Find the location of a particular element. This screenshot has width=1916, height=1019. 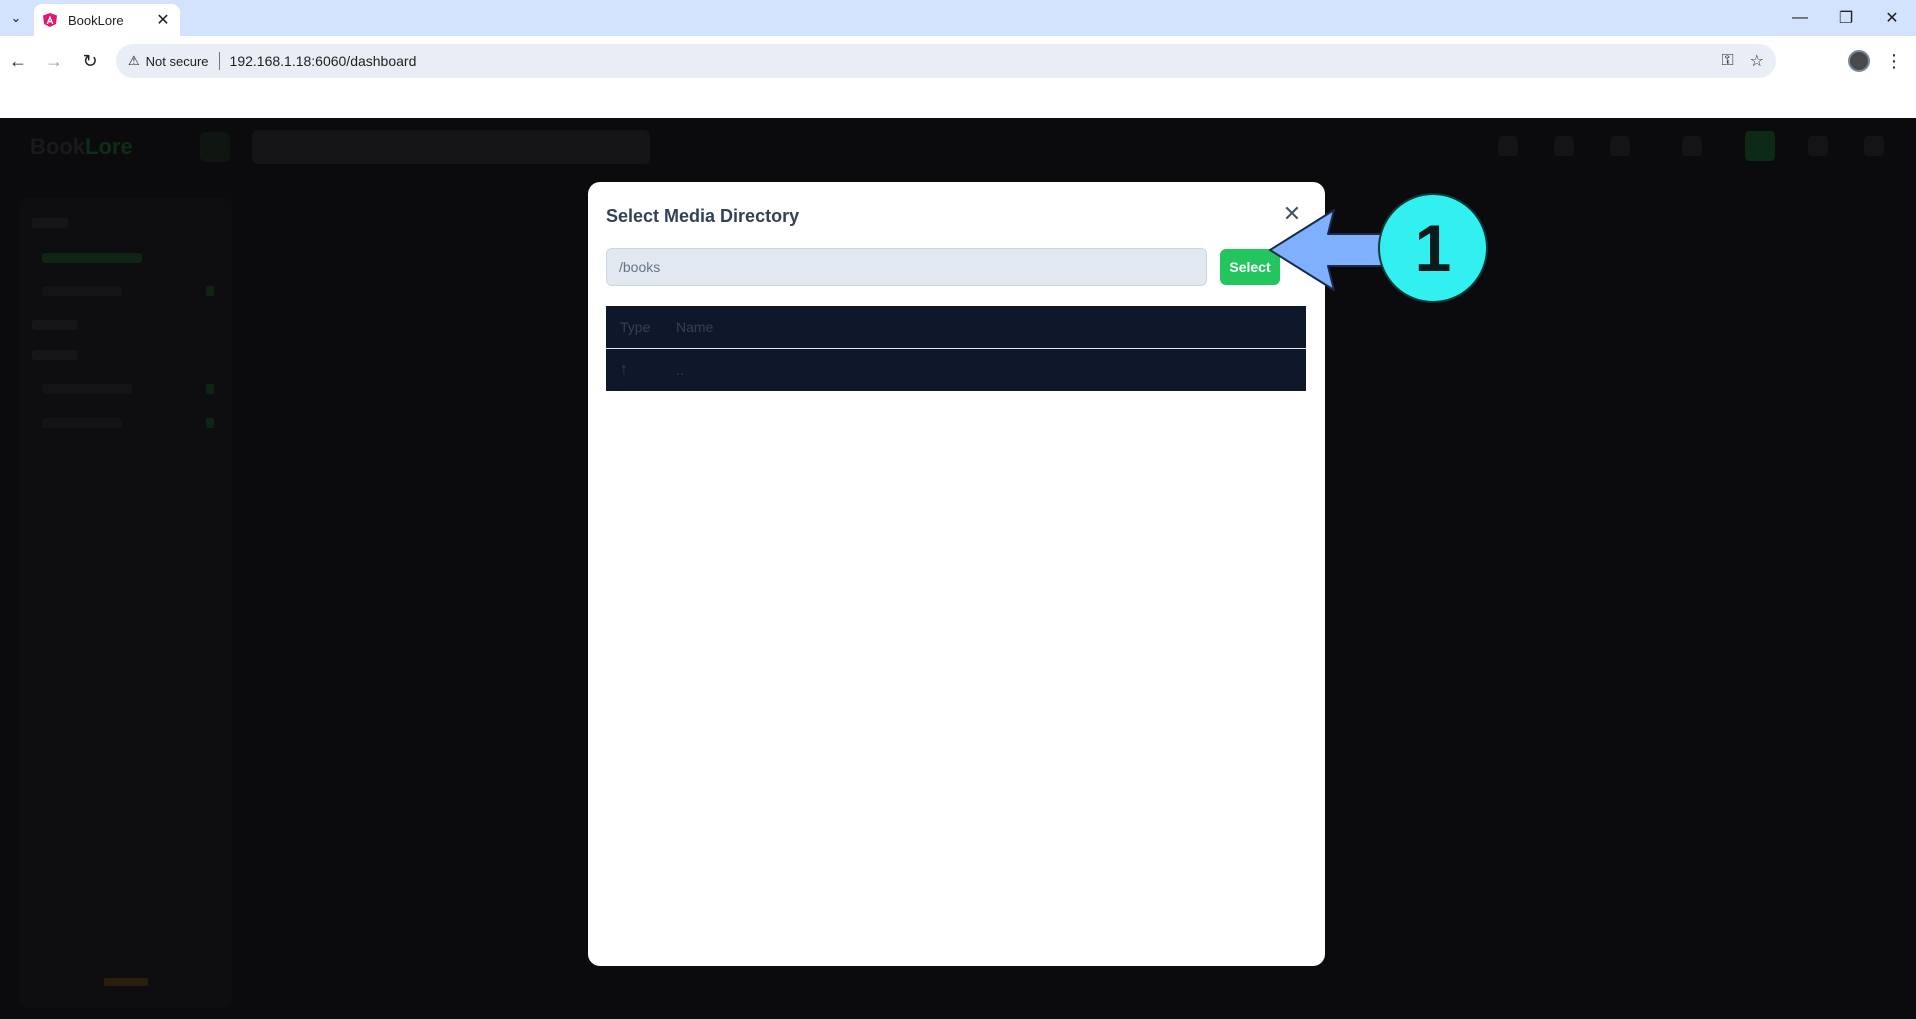

logo-accent: Lore is located at coordinates (109, 146).